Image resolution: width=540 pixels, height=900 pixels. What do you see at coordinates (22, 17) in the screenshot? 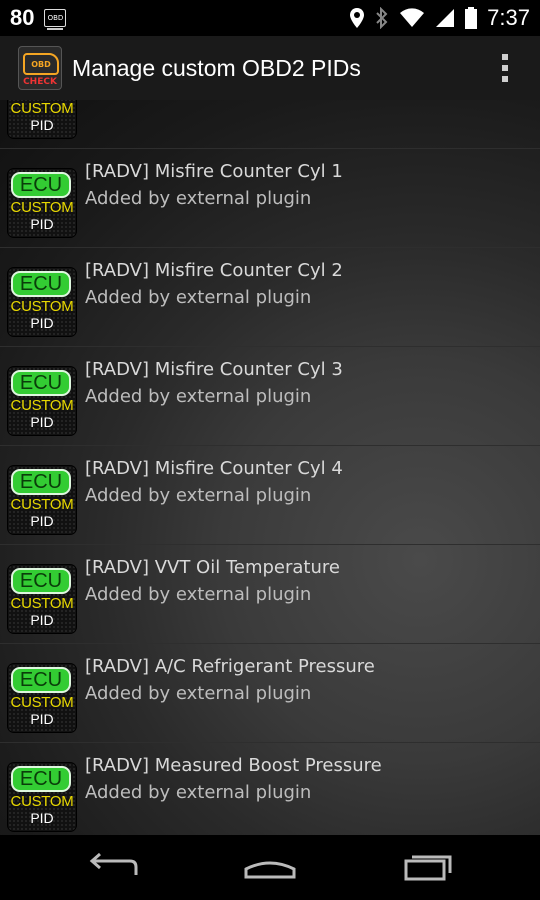
I see `notification-count: 80` at bounding box center [22, 17].